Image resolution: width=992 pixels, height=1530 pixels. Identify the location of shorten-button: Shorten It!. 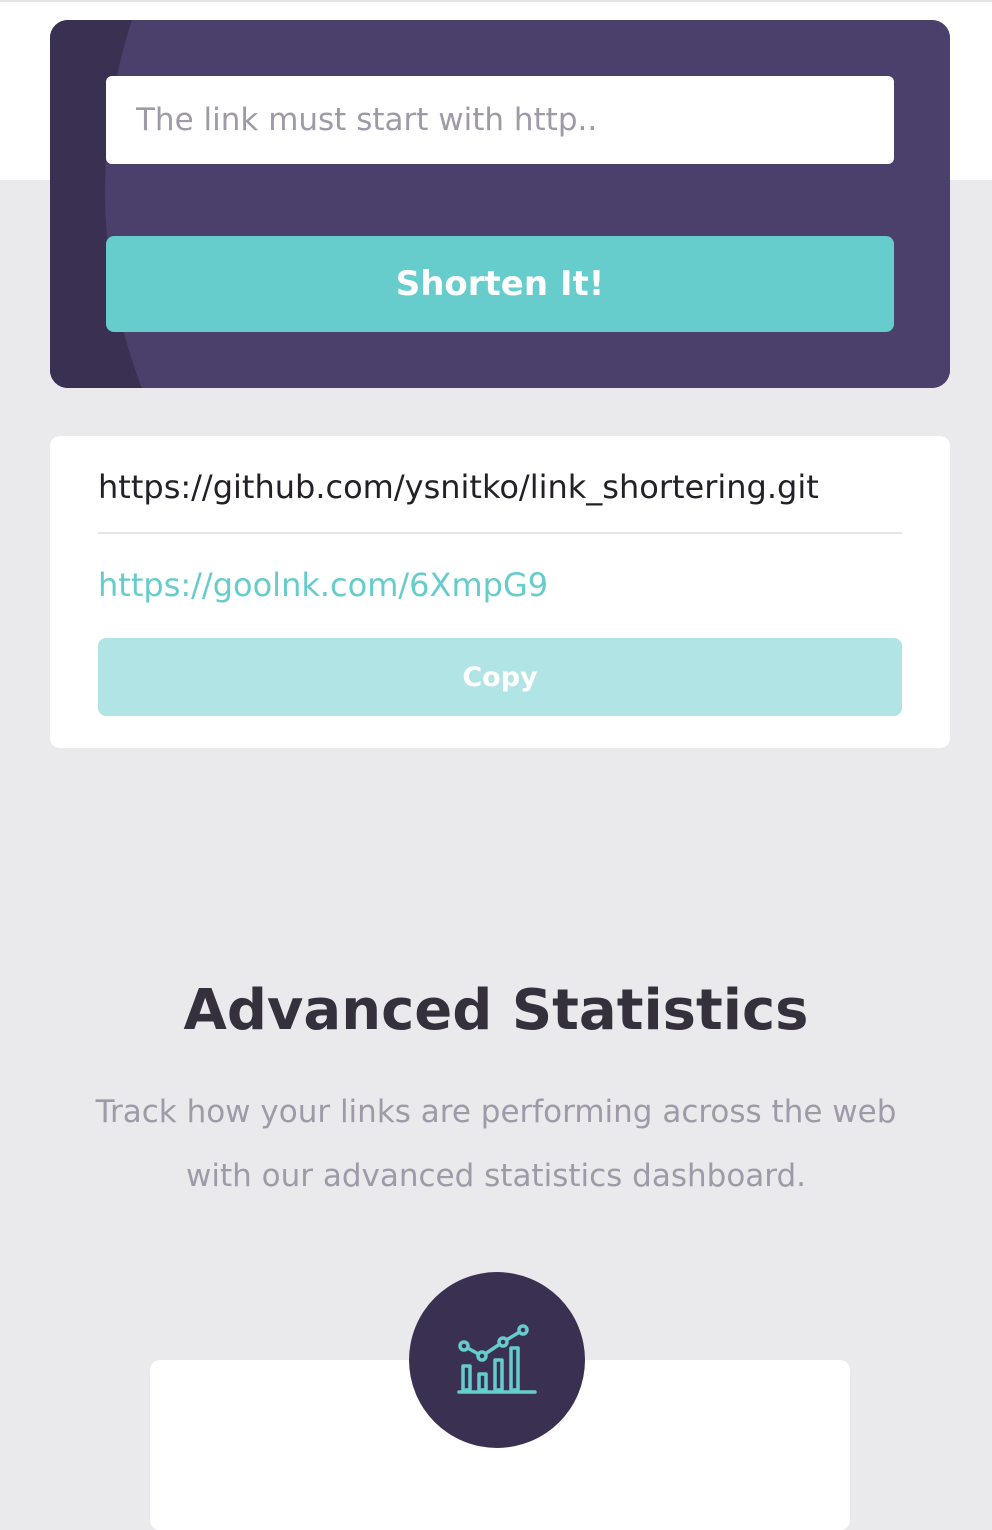
(500, 284).